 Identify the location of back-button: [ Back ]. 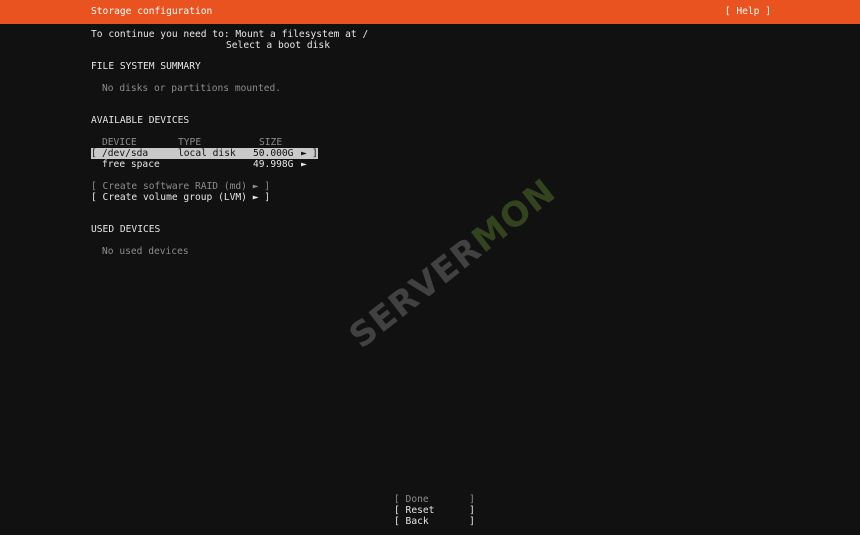
(434, 521).